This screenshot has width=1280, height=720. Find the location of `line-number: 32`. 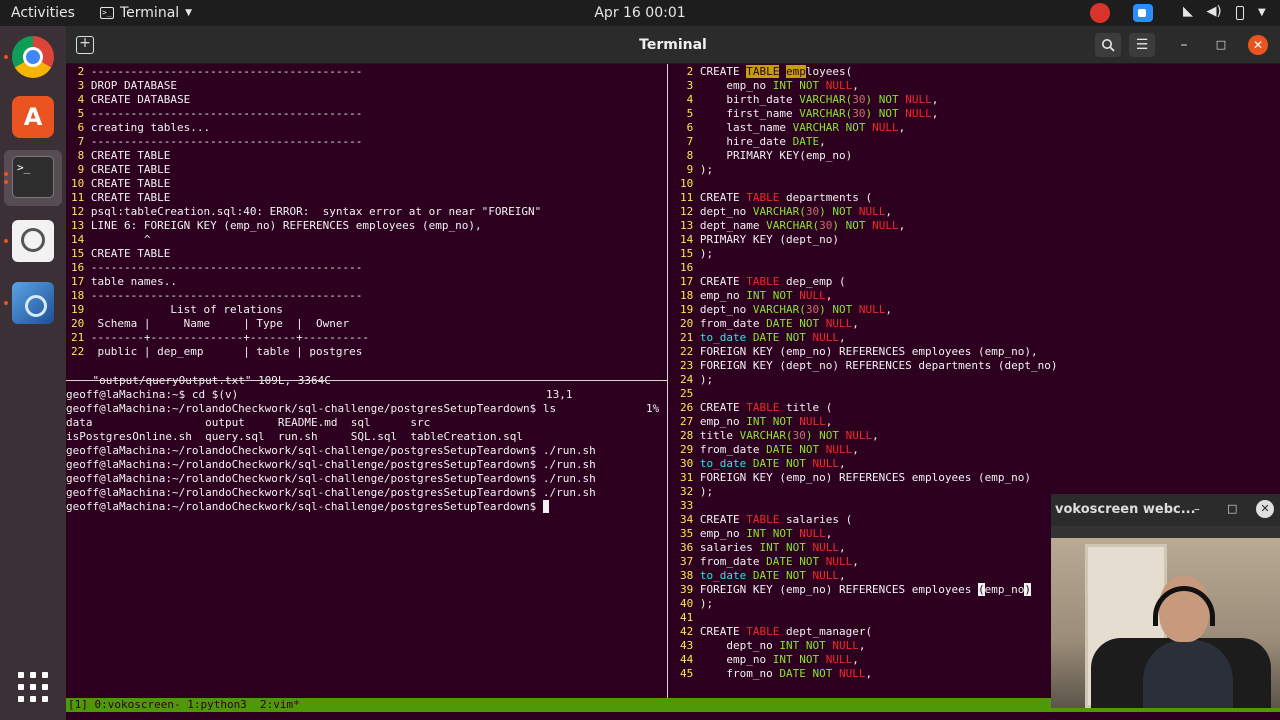

line-number: 32 is located at coordinates (687, 491).